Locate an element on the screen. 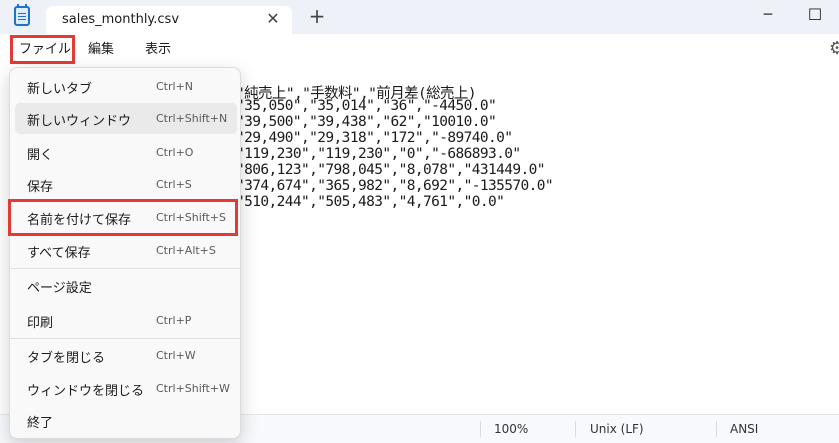  menu-view: 表示 is located at coordinates (158, 50).